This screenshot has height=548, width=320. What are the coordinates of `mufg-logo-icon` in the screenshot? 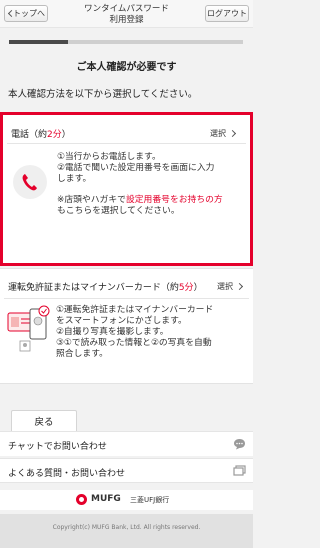 It's located at (81, 499).